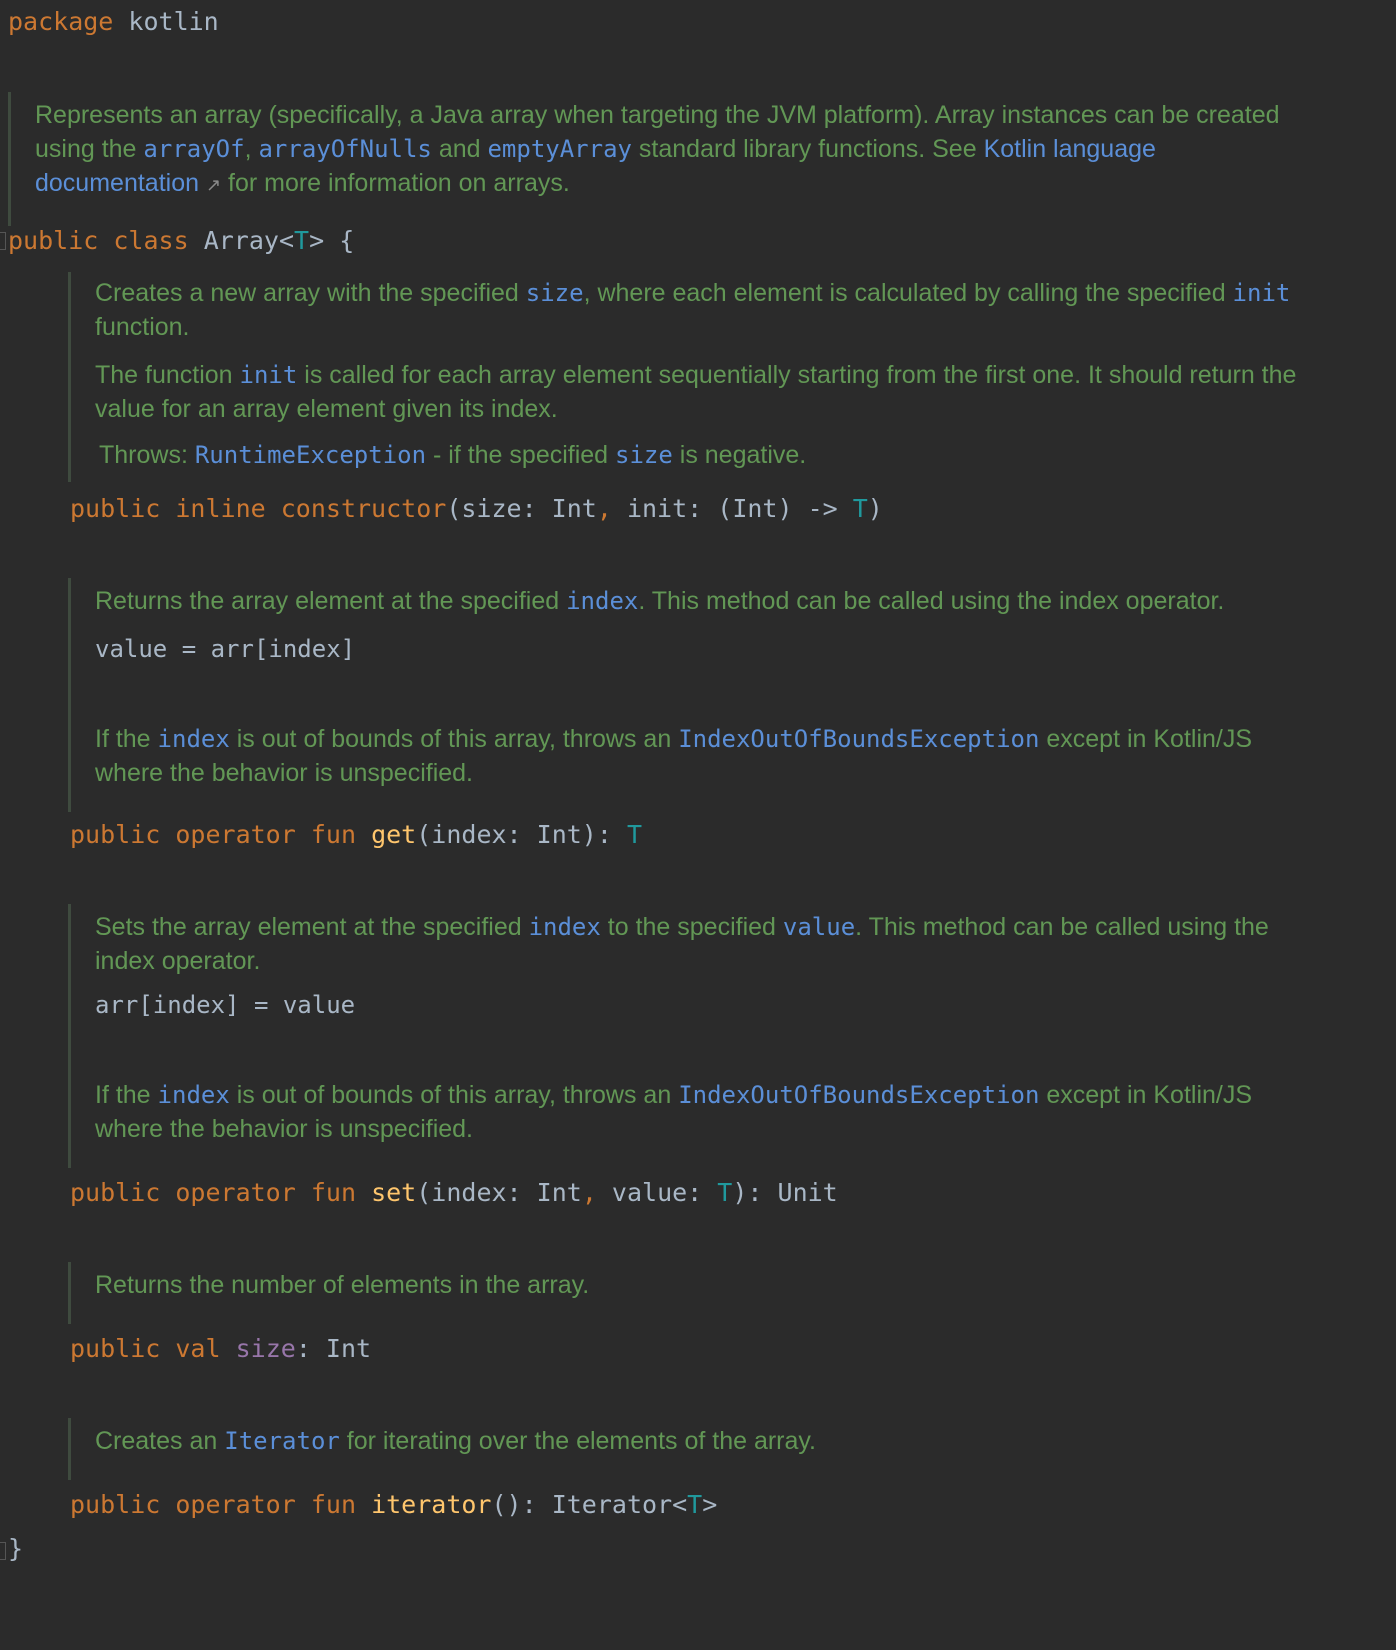 Image resolution: width=1396 pixels, height=1650 pixels. I want to click on get-function-name: get, so click(393, 834).